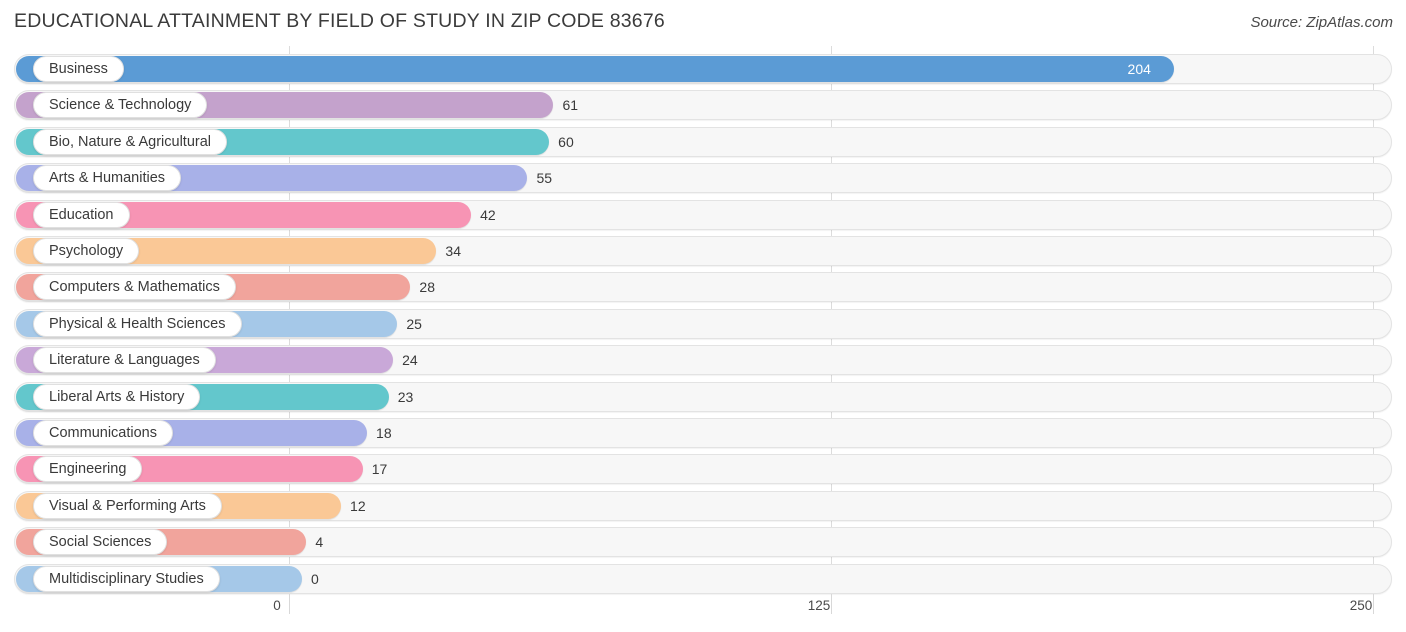  Describe the element at coordinates (488, 214) in the screenshot. I see `bar-value-label: 42` at that location.